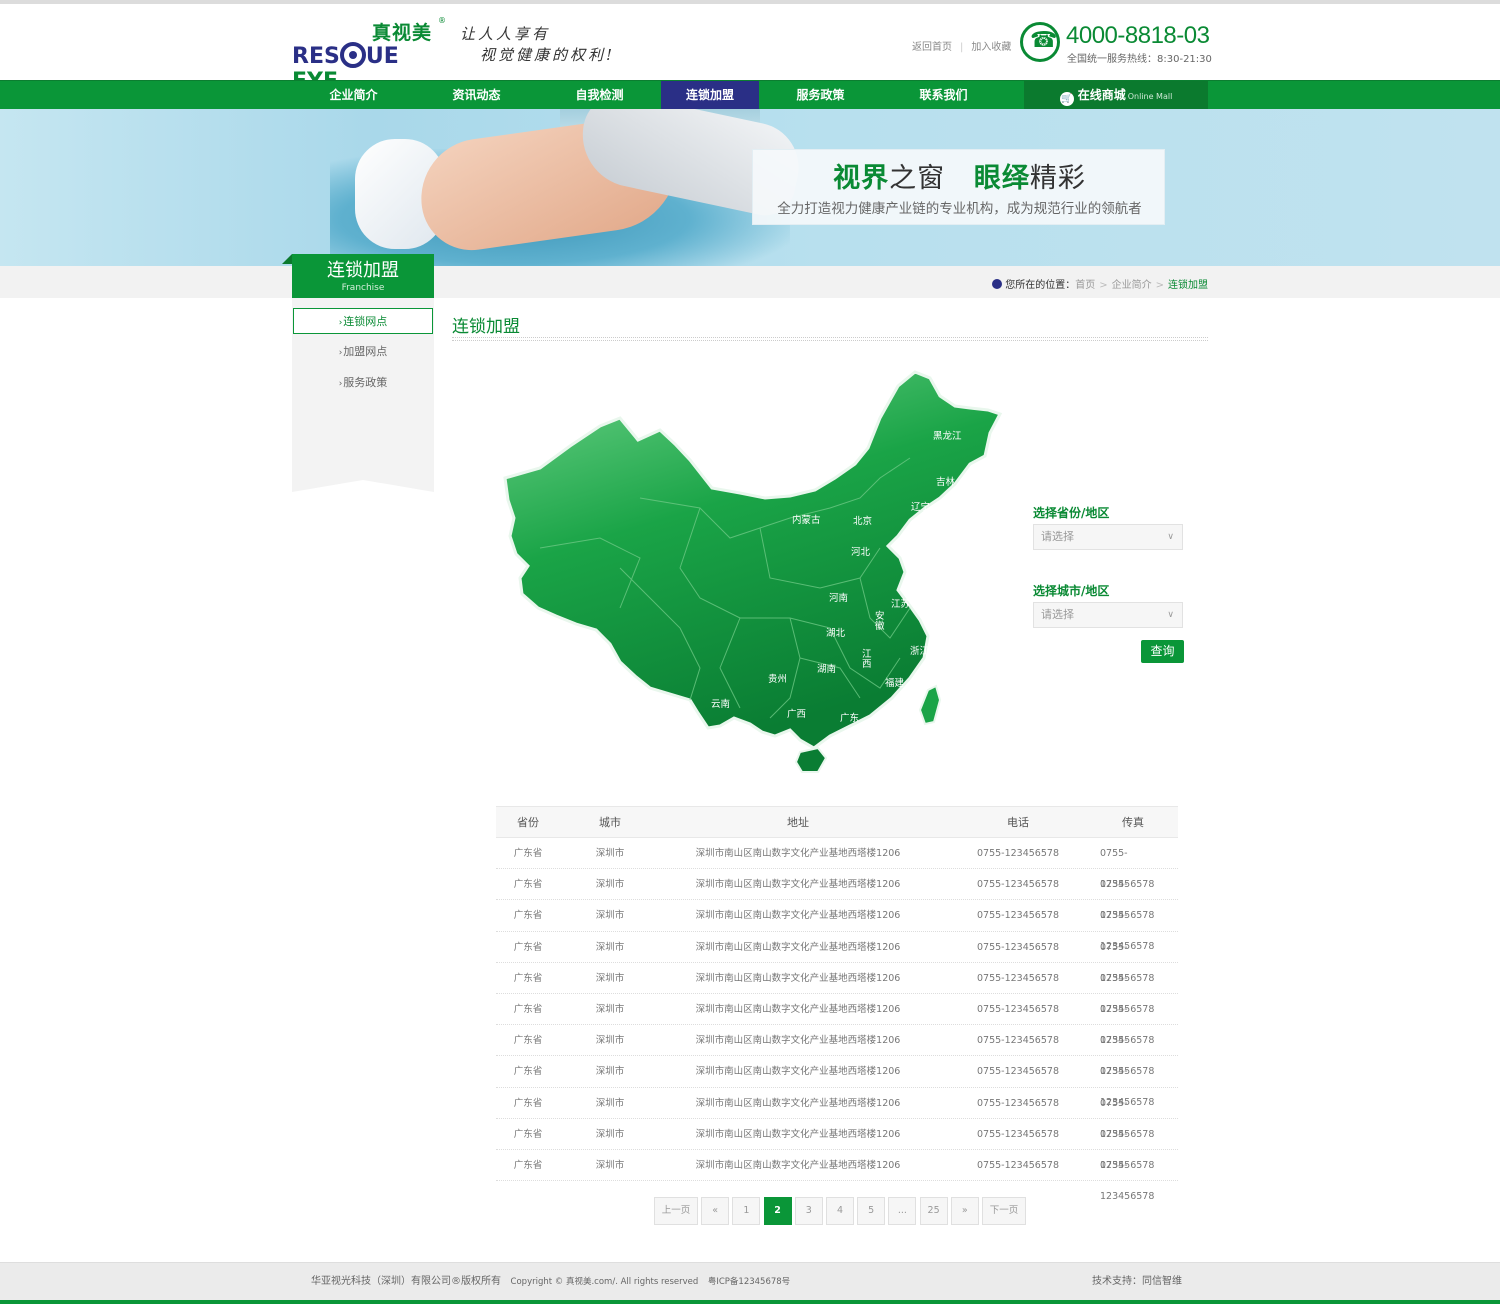  What do you see at coordinates (796, 713) in the screenshot?
I see `map-label-guangxi: 广西` at bounding box center [796, 713].